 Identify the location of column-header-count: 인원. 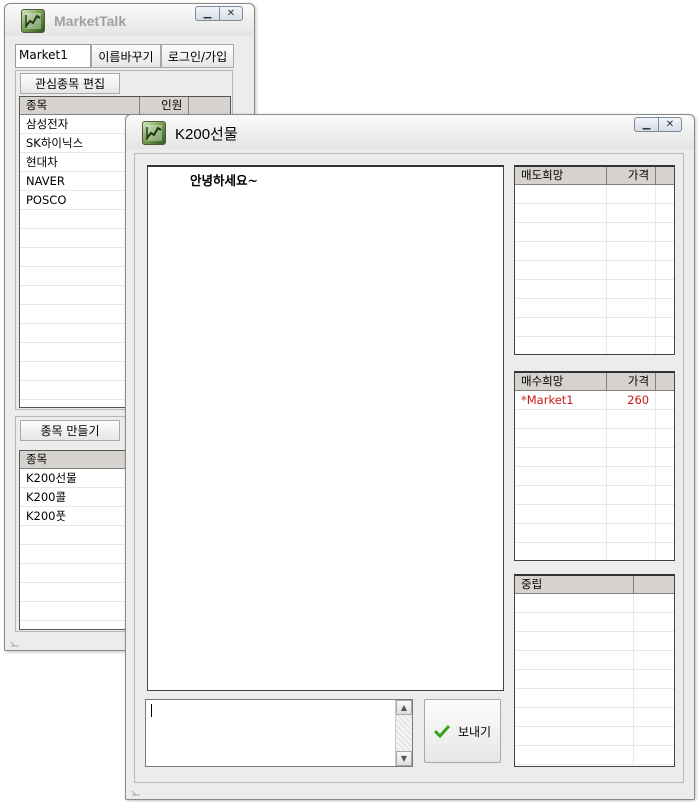
(165, 105).